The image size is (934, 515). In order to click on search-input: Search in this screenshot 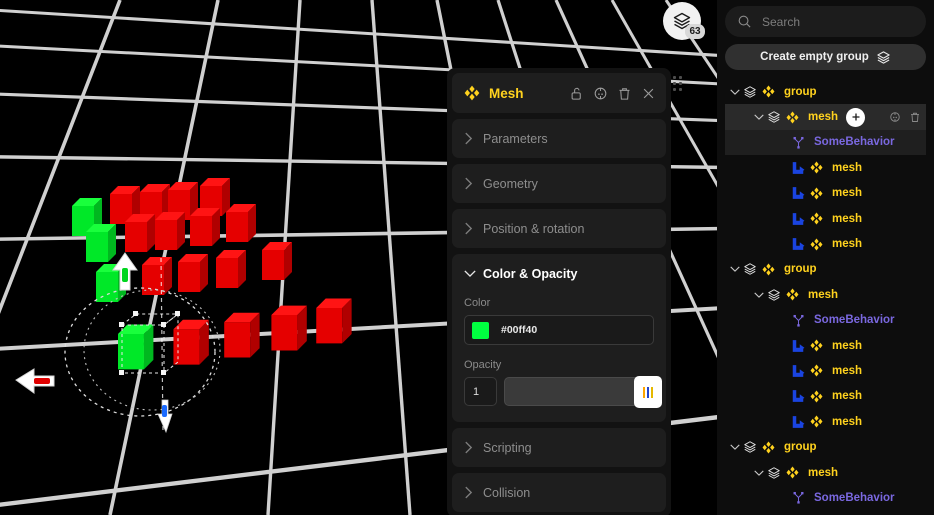, I will do `click(825, 21)`.